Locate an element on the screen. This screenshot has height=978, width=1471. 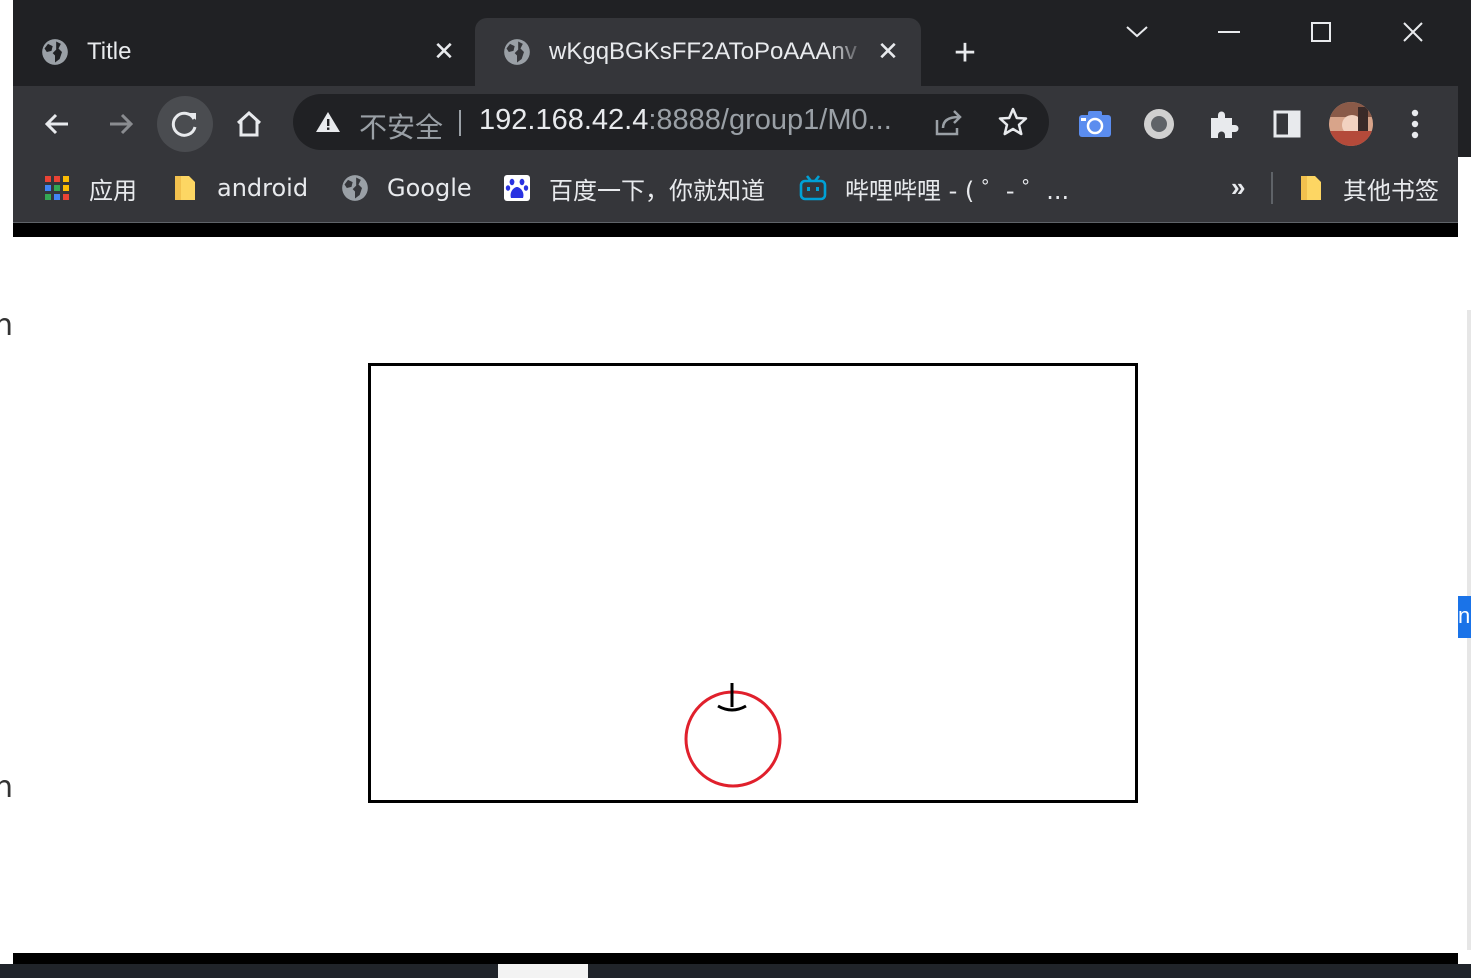
side-panel-button is located at coordinates (1287, 124).